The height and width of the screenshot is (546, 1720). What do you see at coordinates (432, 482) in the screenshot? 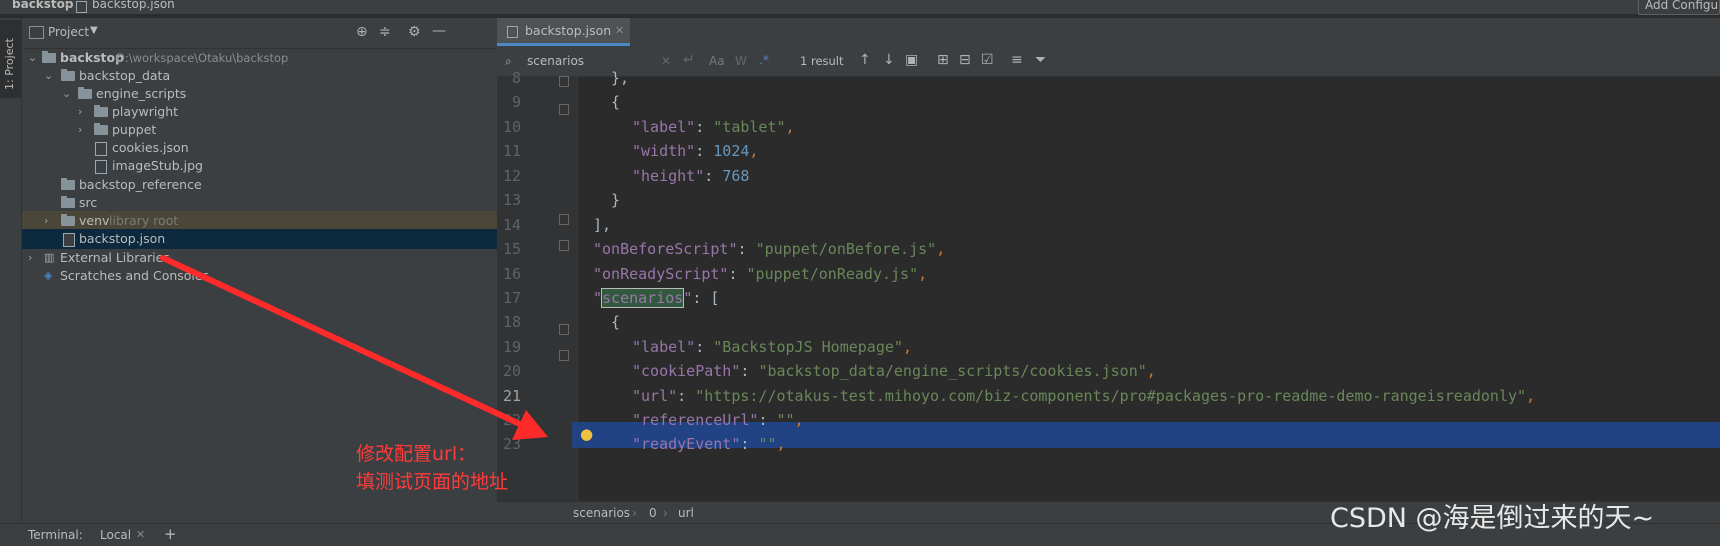
I see `annotation-line-2: 填测试页面的地址` at bounding box center [432, 482].